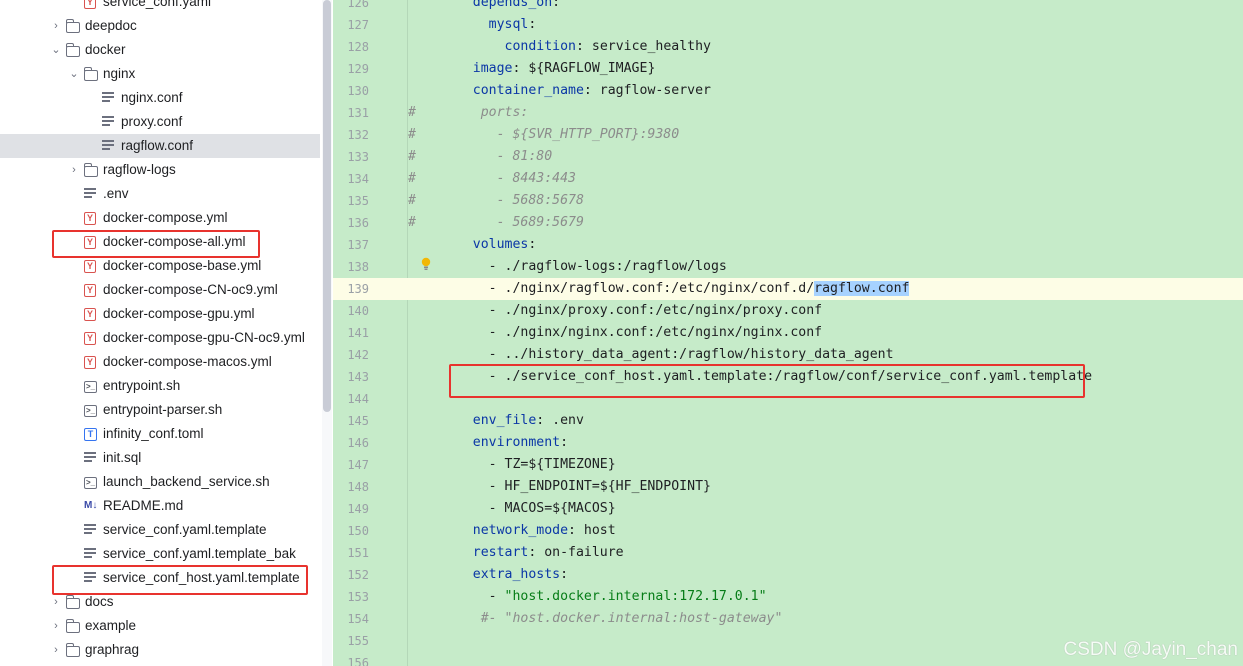  What do you see at coordinates (548, 69) in the screenshot?
I see `code-line: image: ${RAGFLOW_IMAGE}` at bounding box center [548, 69].